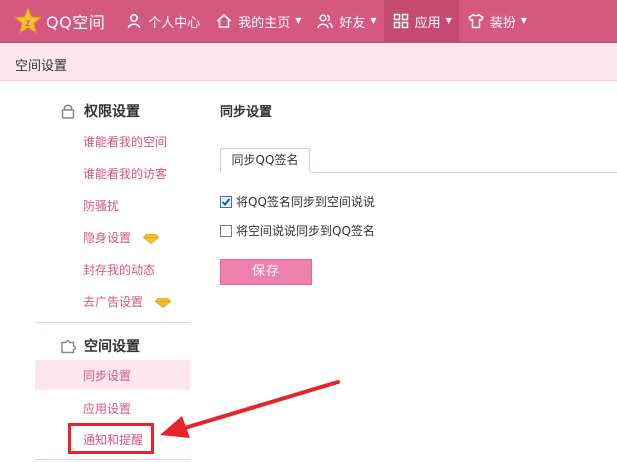  I want to click on apps-grid-icon, so click(401, 21).